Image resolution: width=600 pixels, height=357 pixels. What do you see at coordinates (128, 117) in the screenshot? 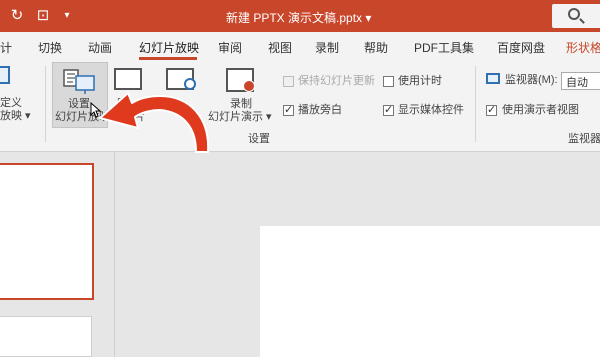
I see `hide-slide-line2: 幻灯片` at bounding box center [128, 117].